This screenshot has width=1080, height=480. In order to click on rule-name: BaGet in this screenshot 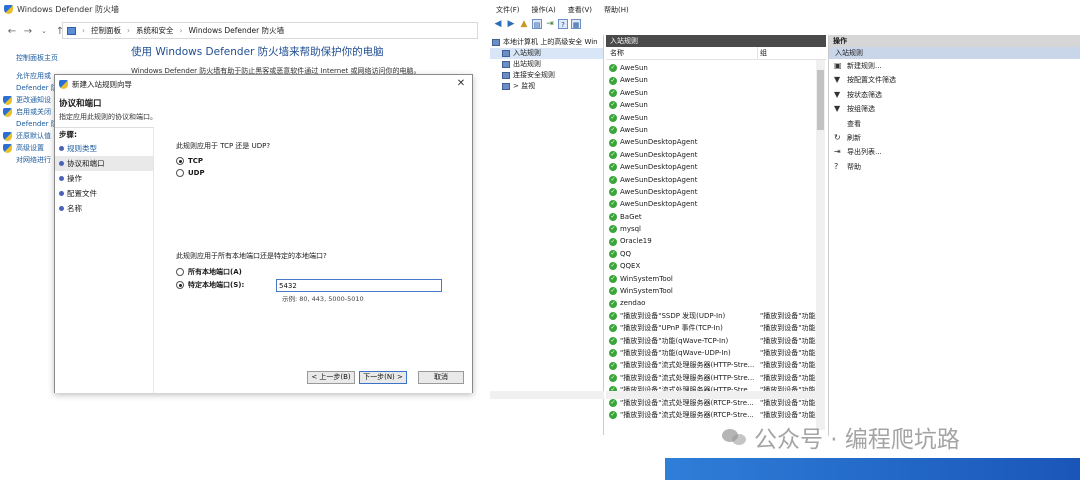, I will do `click(631, 216)`.